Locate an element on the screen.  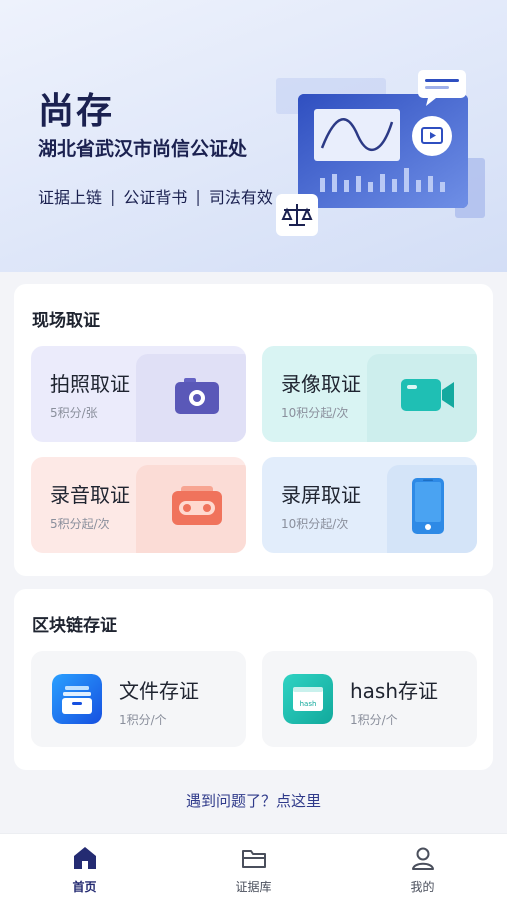
app-title: 尚存 is located at coordinates (76, 111).